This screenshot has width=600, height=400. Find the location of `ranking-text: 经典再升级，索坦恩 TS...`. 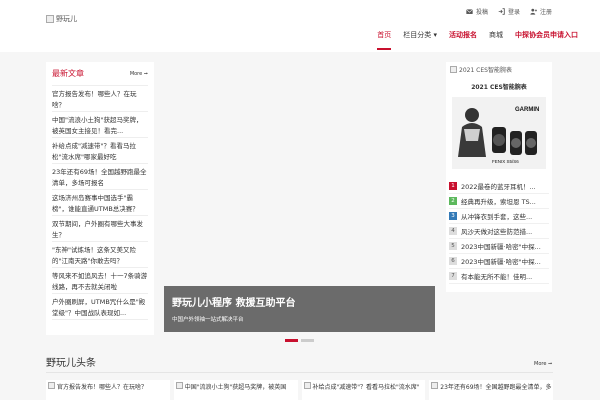

ranking-text: 经典再升级，索坦恩 TS... is located at coordinates (498, 202).